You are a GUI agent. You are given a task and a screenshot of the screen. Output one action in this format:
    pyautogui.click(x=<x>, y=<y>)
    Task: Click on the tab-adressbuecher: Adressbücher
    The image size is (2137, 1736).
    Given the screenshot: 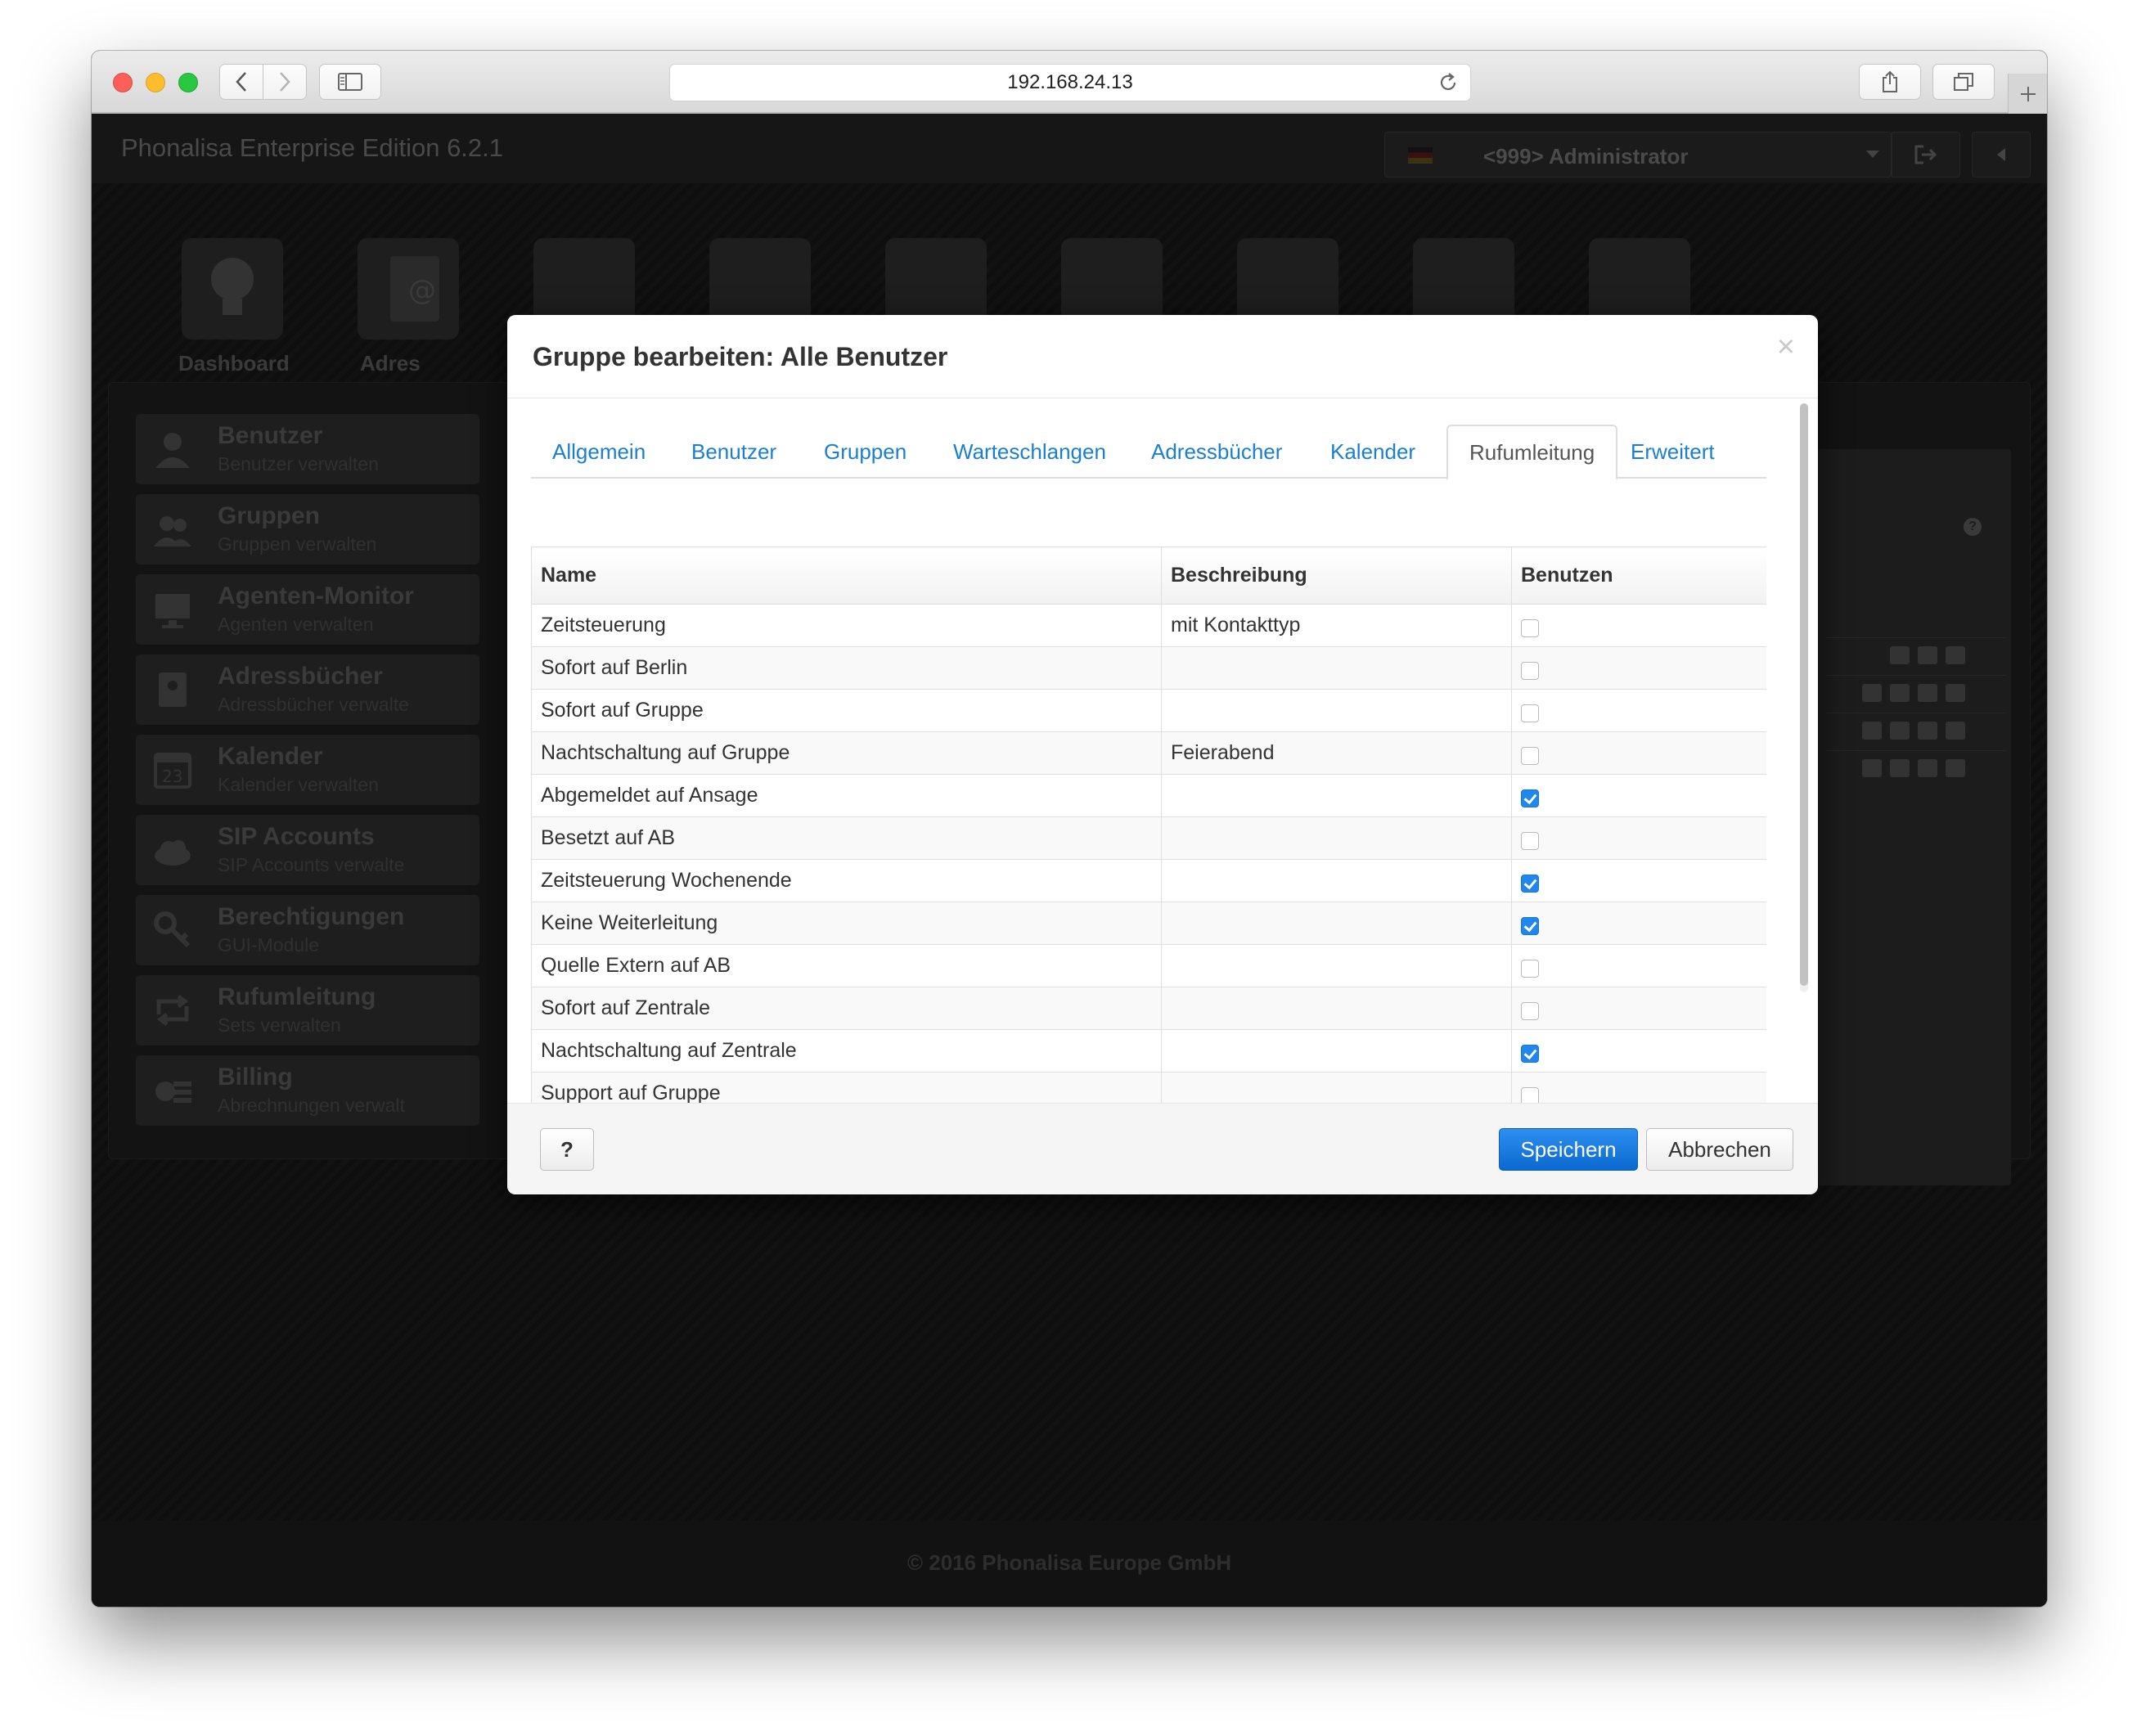 What is the action you would take?
    pyautogui.click(x=1216, y=452)
    